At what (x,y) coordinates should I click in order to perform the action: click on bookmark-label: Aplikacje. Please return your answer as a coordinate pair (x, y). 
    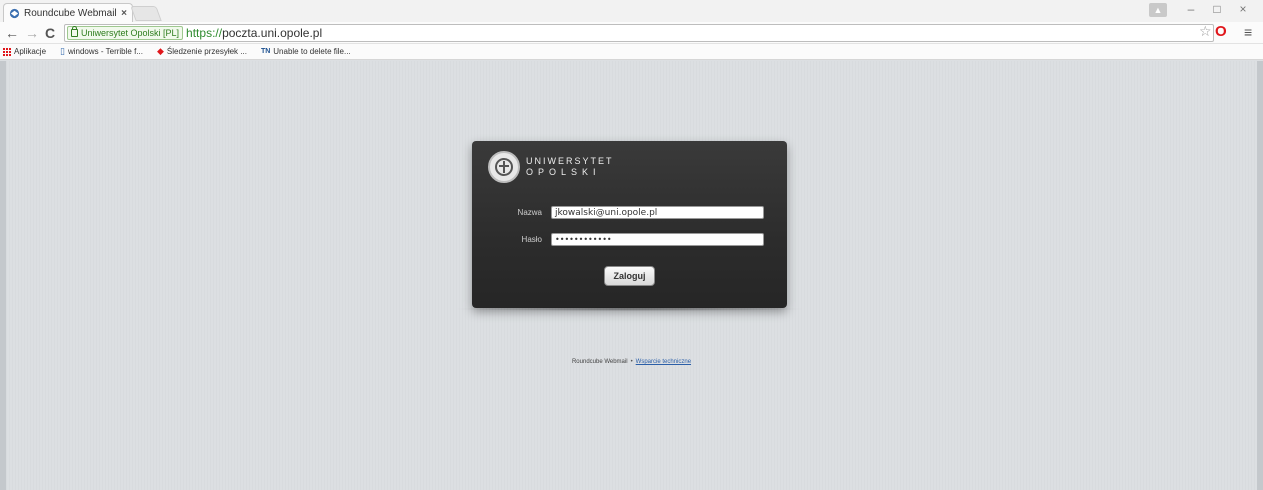
    Looking at the image, I should click on (30, 51).